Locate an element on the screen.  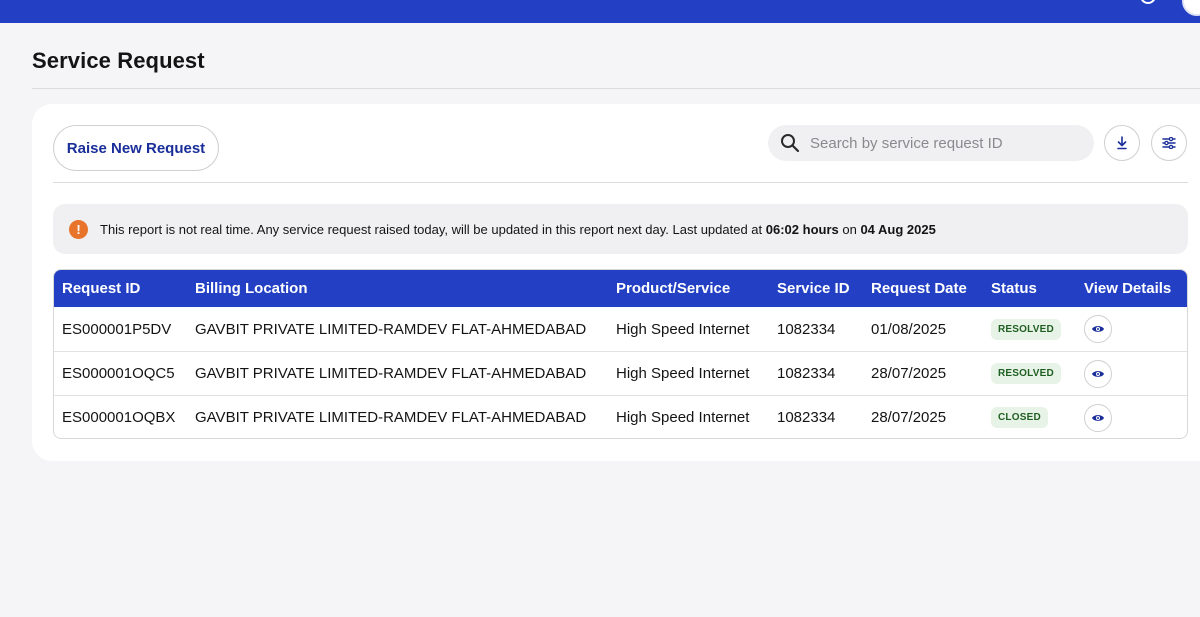
notice-date: 04 Aug 2025 is located at coordinates (898, 229).